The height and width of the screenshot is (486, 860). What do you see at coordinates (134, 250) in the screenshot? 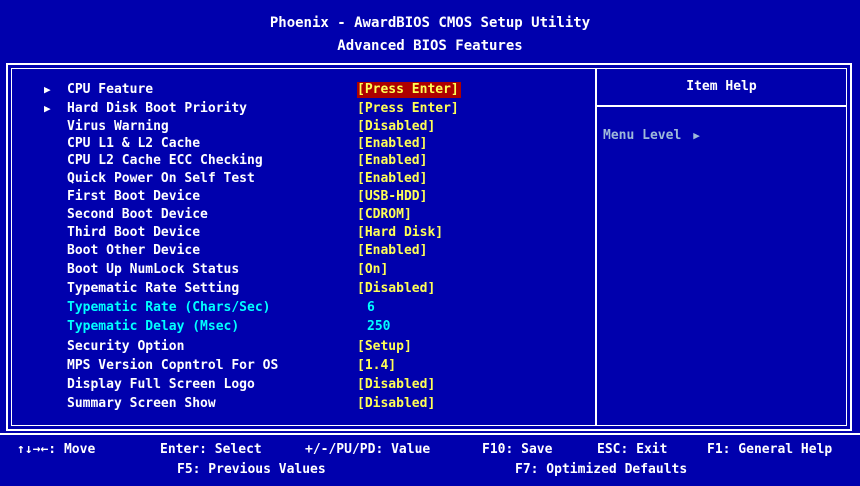
I see `setting-label: Boot Other Device` at bounding box center [134, 250].